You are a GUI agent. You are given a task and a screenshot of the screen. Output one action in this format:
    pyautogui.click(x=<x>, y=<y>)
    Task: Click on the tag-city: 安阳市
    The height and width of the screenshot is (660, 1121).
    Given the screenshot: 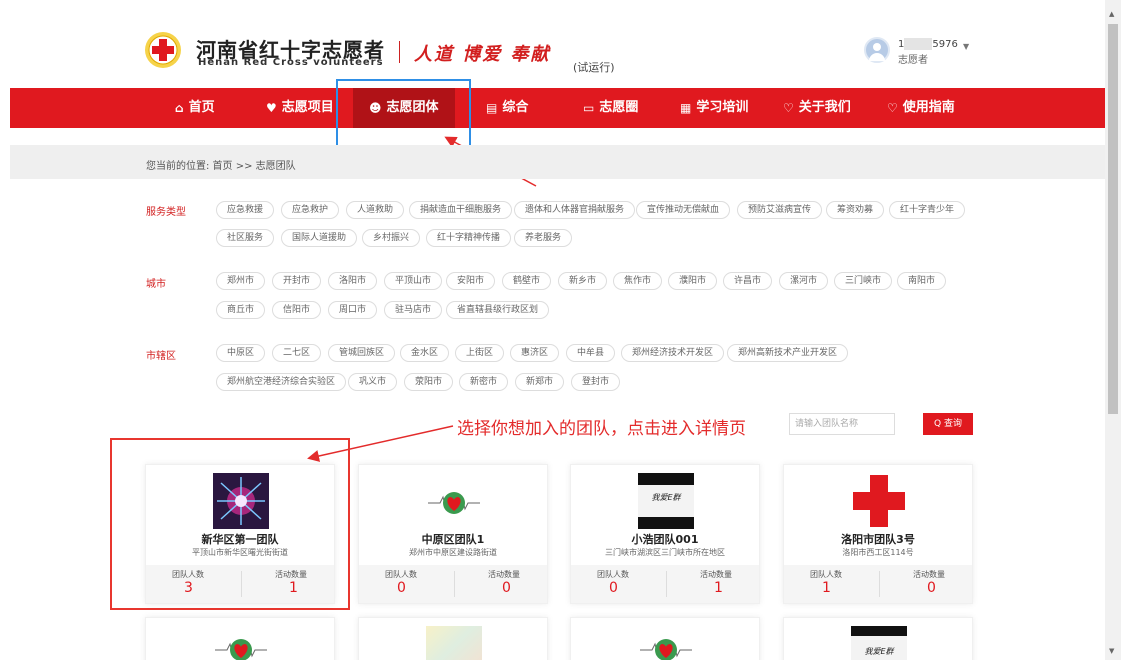 What is the action you would take?
    pyautogui.click(x=471, y=281)
    